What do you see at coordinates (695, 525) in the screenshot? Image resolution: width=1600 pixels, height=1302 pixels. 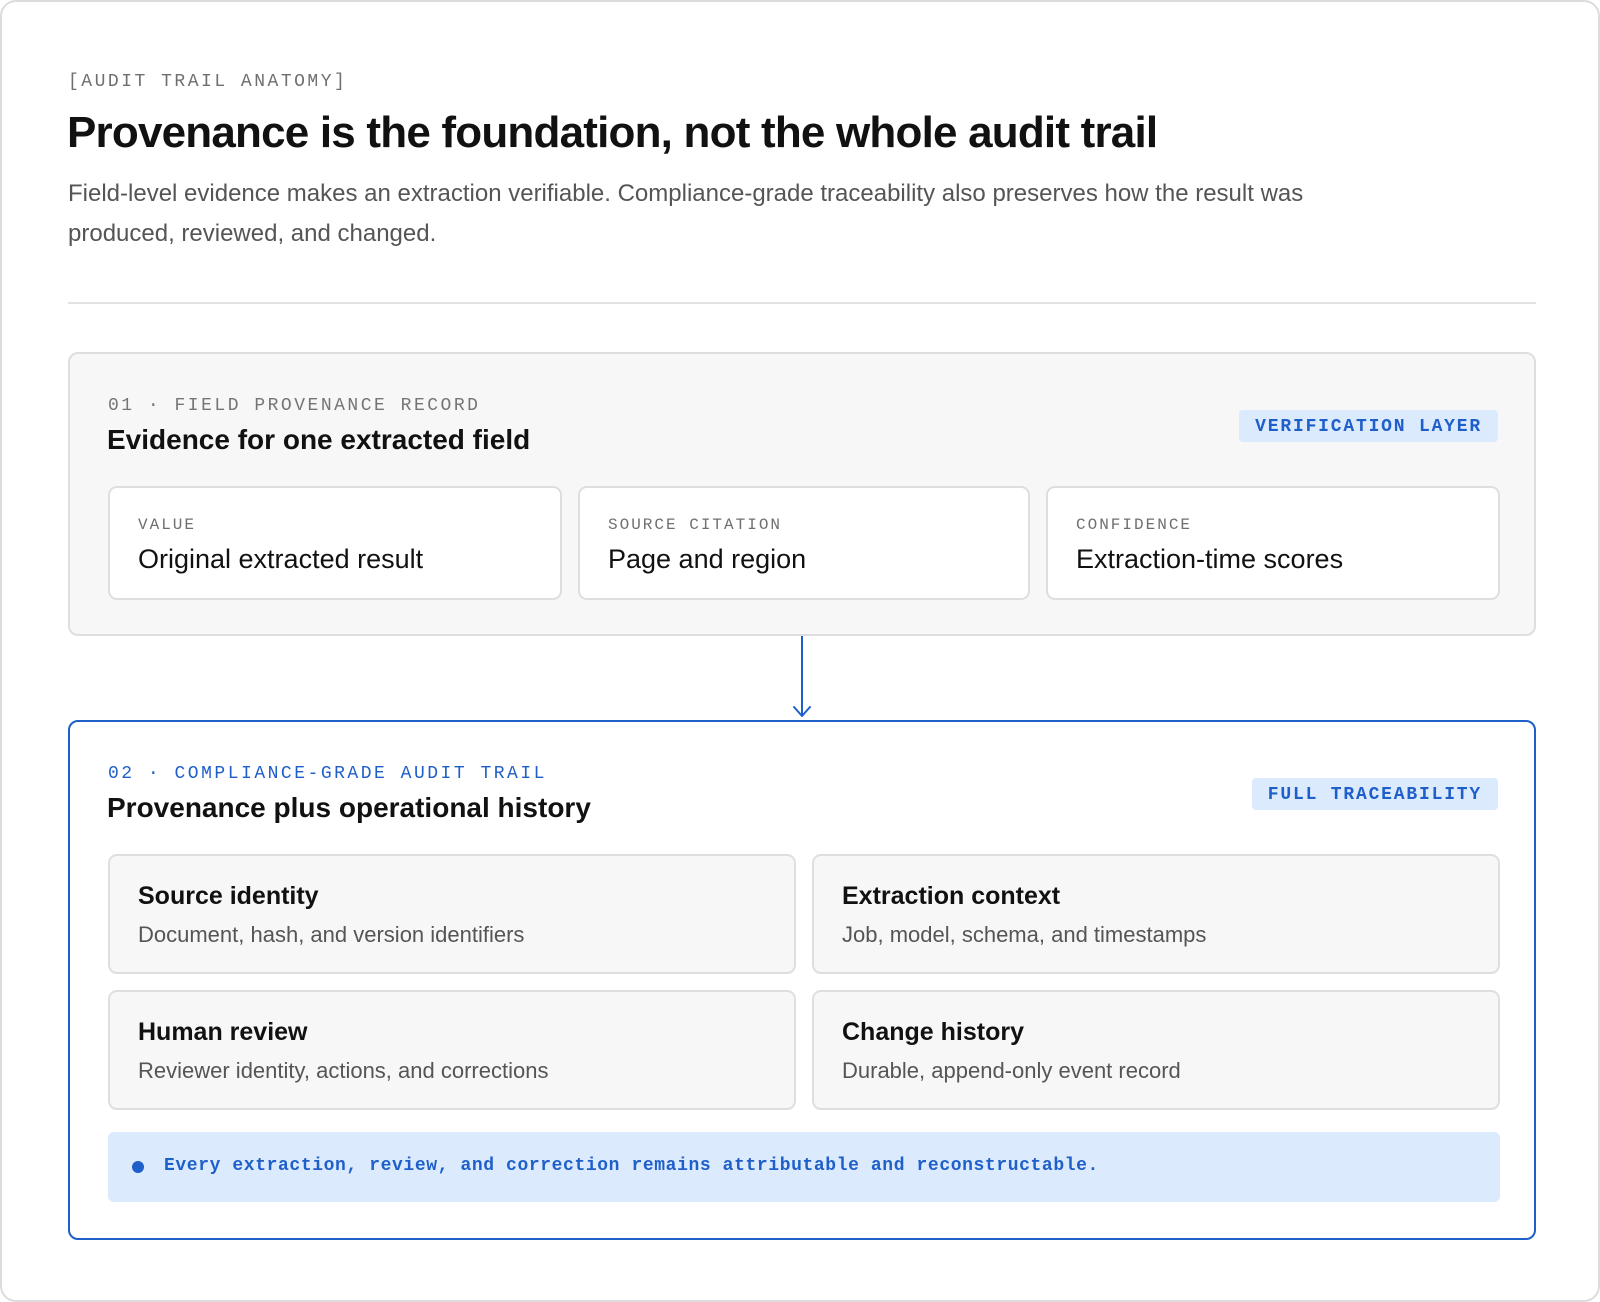 I see `field-label: SOURCE CITATION` at bounding box center [695, 525].